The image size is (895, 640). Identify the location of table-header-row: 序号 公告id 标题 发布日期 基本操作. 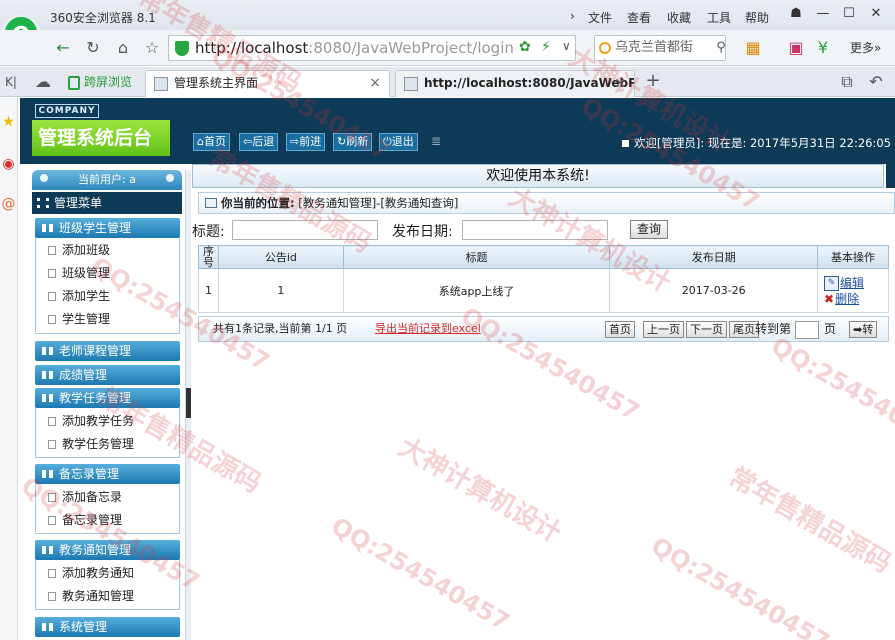
(543, 257).